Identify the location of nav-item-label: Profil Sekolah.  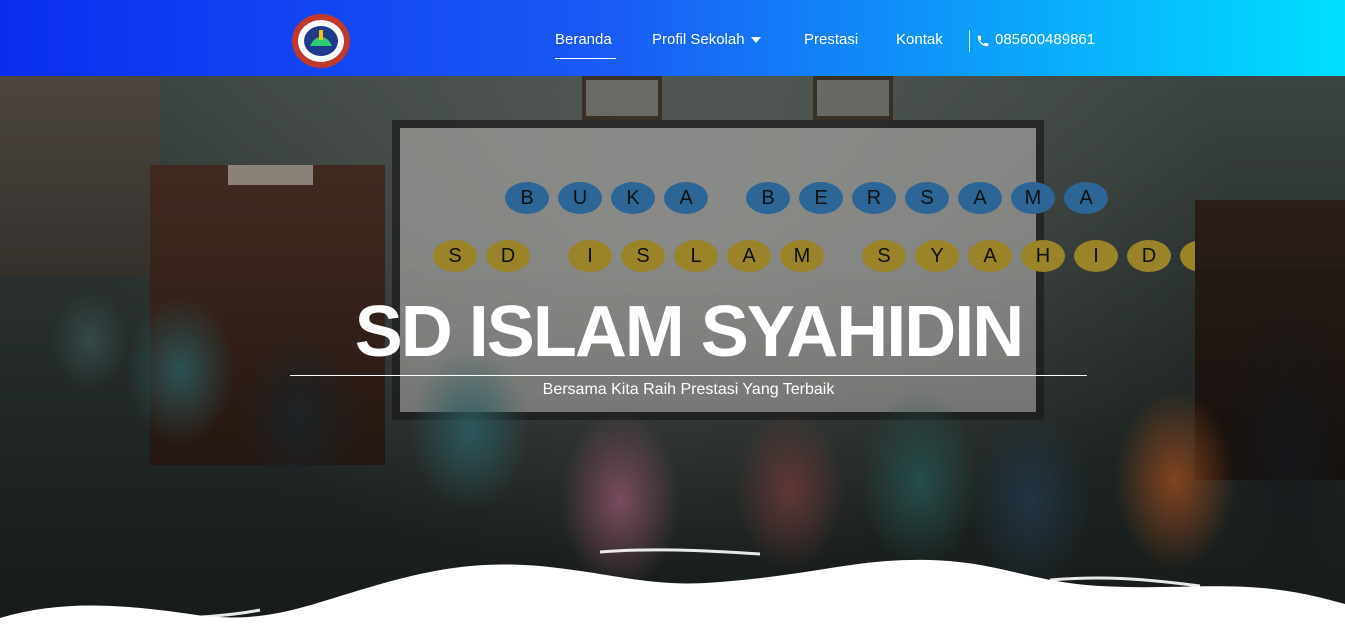
(698, 39).